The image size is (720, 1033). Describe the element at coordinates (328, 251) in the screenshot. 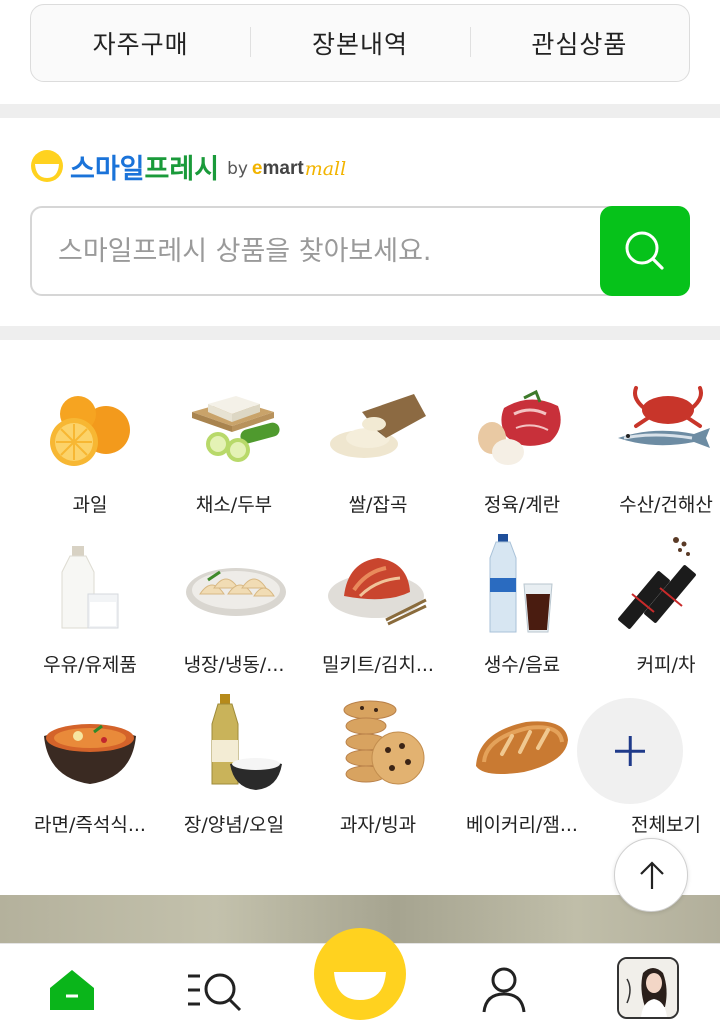

I see `search-input` at that location.